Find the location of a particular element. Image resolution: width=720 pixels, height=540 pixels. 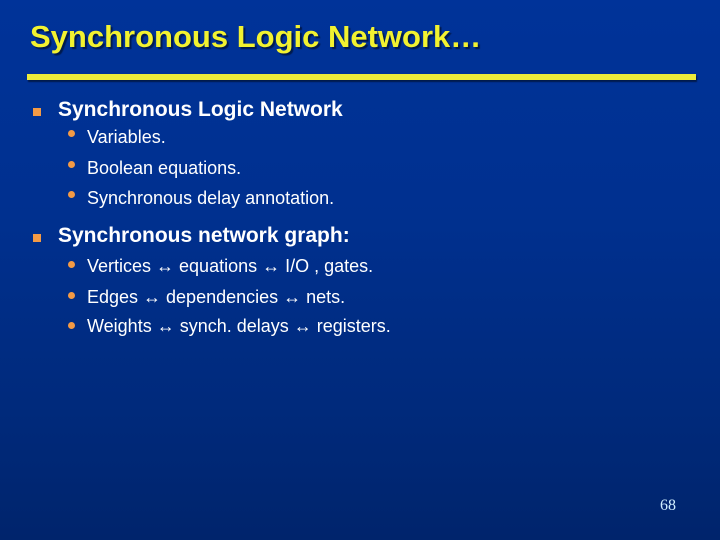

bullet-level1-text: Synchronous network graph: is located at coordinates (204, 235).